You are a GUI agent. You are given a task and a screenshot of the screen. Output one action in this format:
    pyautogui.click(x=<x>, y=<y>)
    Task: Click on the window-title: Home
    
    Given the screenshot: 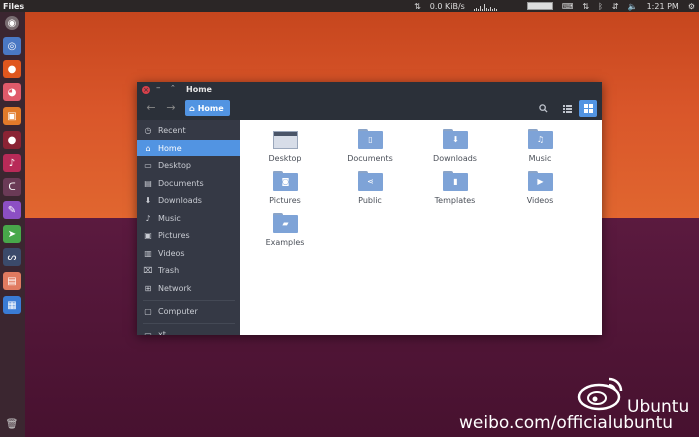 What is the action you would take?
    pyautogui.click(x=199, y=89)
    